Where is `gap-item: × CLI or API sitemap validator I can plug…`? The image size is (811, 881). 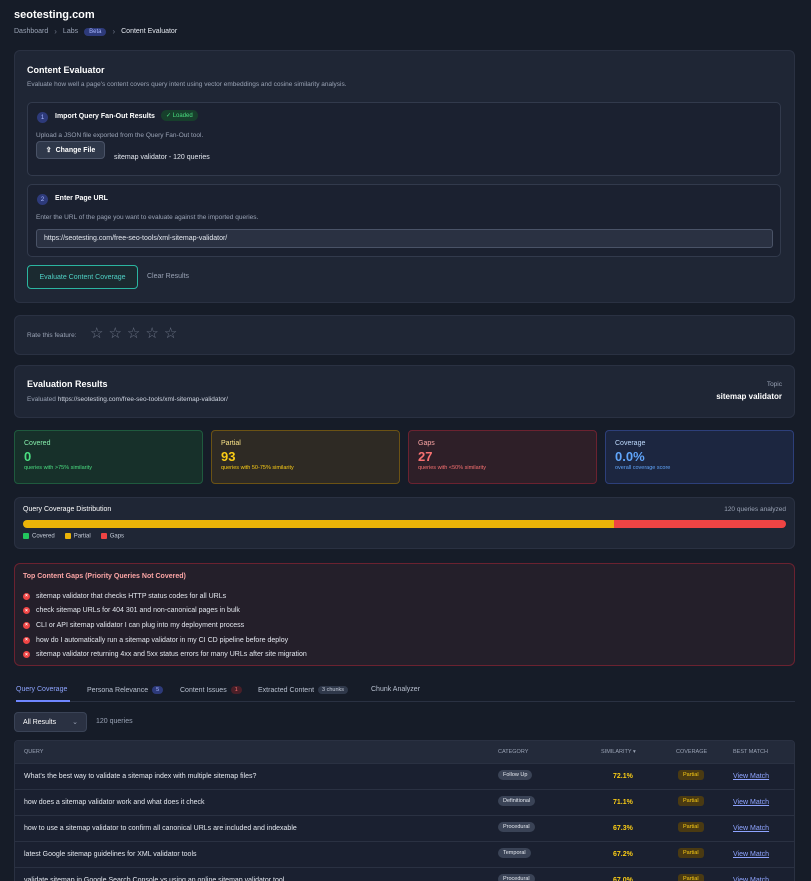 gap-item: × CLI or API sitemap validator I can plug… is located at coordinates (165, 625).